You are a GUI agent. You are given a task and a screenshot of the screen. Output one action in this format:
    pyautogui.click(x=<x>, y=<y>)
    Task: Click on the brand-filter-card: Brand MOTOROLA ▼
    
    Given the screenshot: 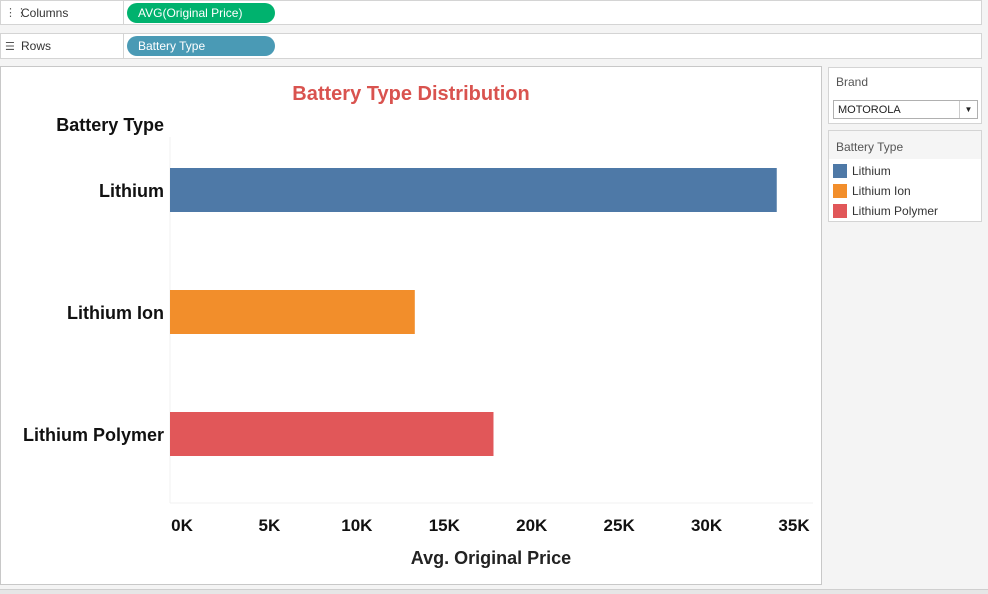 What is the action you would take?
    pyautogui.click(x=905, y=95)
    